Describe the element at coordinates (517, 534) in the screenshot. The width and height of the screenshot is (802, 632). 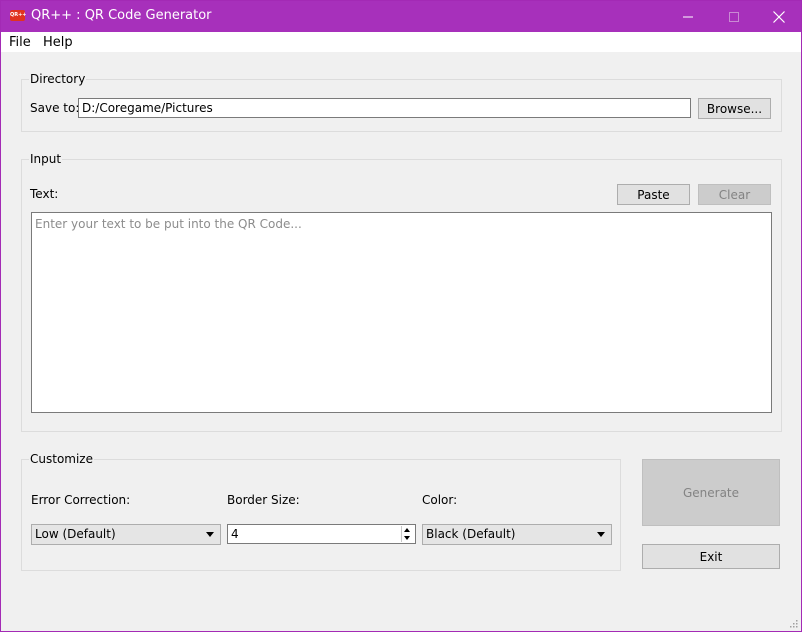
I see `color-select: Black (Default)` at that location.